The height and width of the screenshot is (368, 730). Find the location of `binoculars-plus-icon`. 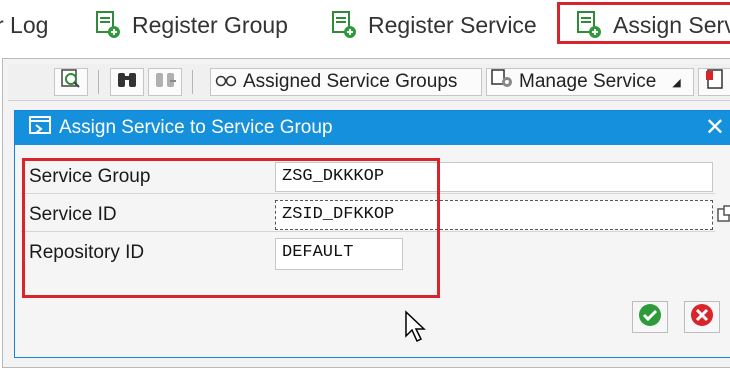

binoculars-plus-icon is located at coordinates (165, 82).